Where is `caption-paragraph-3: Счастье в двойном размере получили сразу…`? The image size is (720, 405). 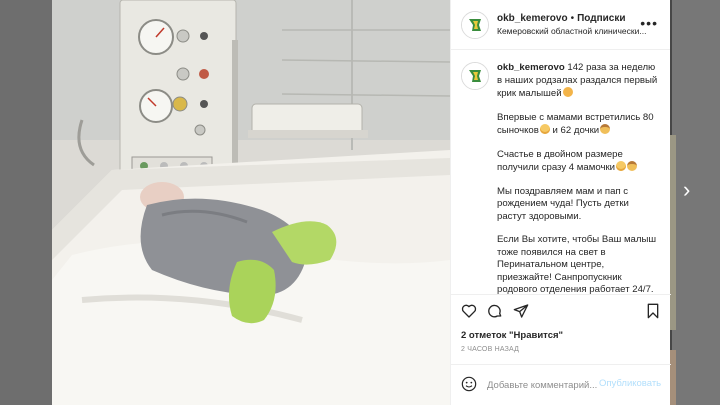 caption-paragraph-3: Счастье в двойном размере получили сразу… is located at coordinates (560, 161).